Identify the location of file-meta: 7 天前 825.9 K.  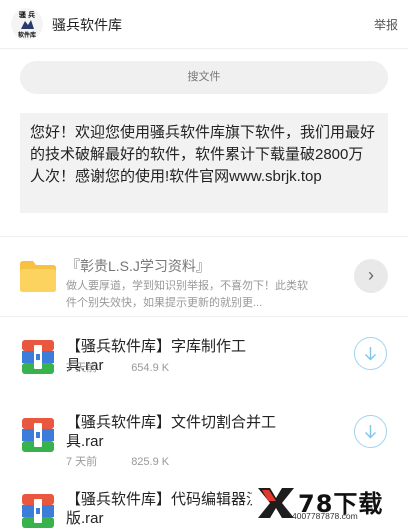
(117, 461).